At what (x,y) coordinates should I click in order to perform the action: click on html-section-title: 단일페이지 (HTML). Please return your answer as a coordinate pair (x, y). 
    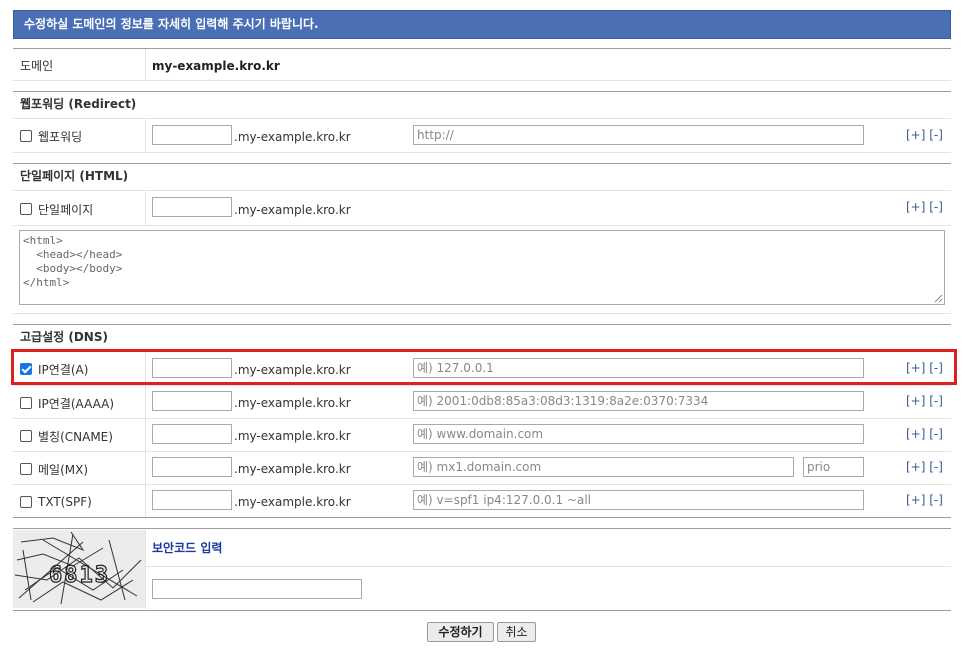
    Looking at the image, I should click on (74, 176).